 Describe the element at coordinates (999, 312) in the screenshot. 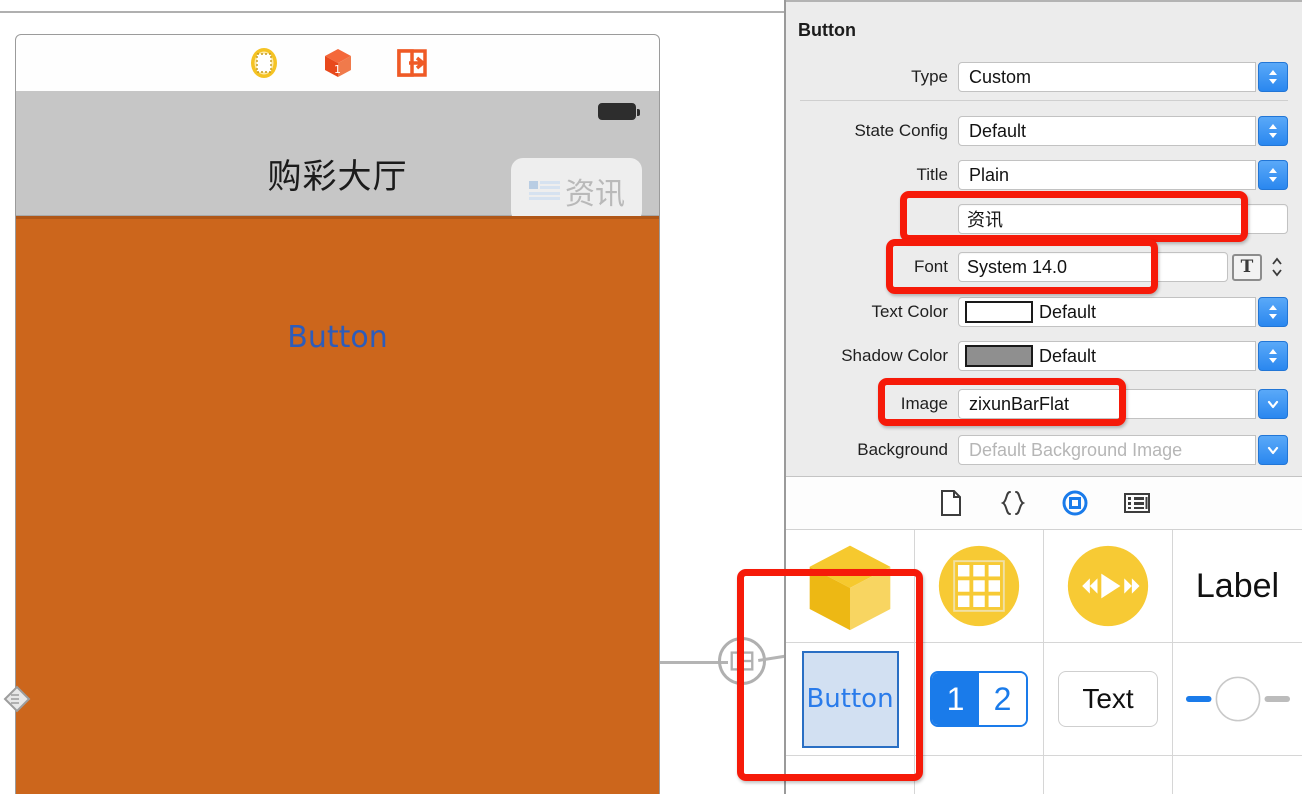

I see `text-color-swatch` at that location.